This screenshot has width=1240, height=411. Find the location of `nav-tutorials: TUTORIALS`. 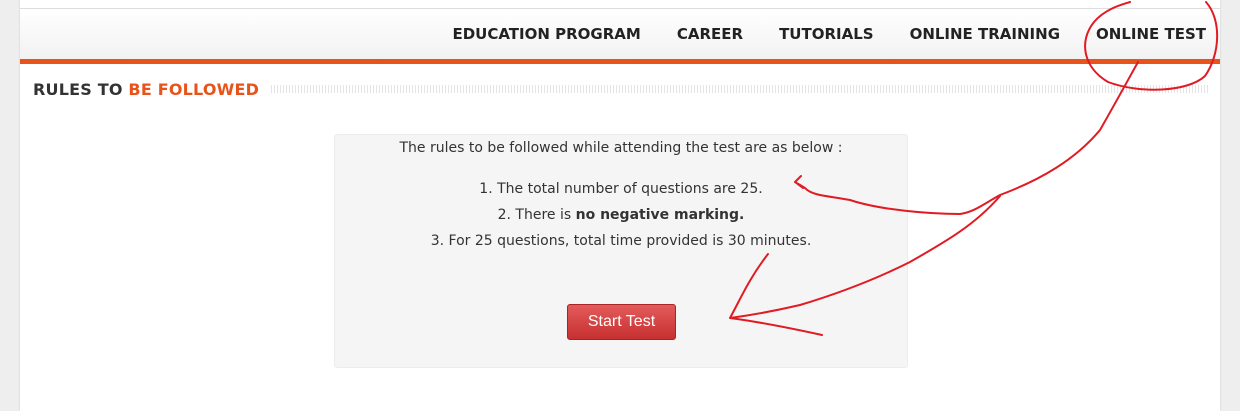

nav-tutorials: TUTORIALS is located at coordinates (826, 34).